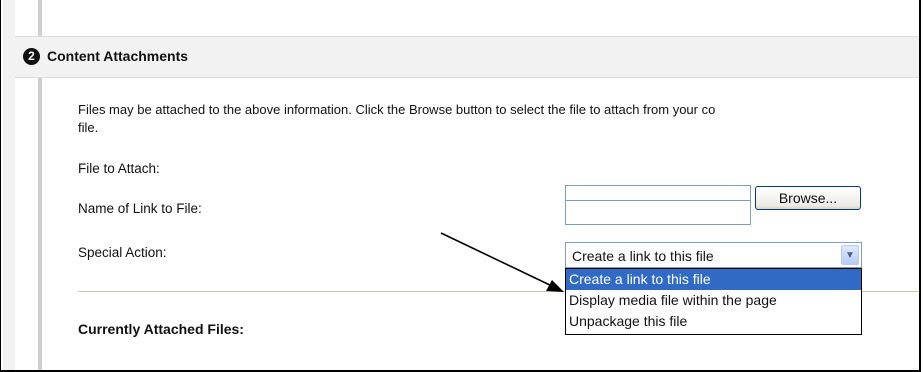 The width and height of the screenshot is (924, 372). What do you see at coordinates (890, 291) in the screenshot?
I see `section-divider-tail` at bounding box center [890, 291].